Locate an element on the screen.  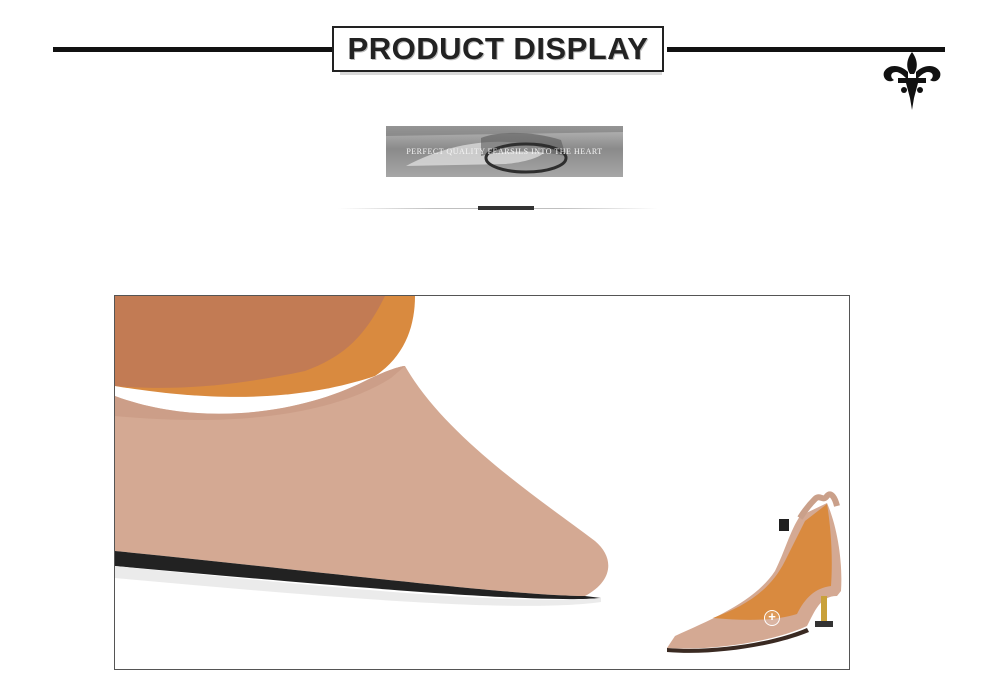
title-box: PRODUCT DISPLAY is located at coordinates (498, 49).